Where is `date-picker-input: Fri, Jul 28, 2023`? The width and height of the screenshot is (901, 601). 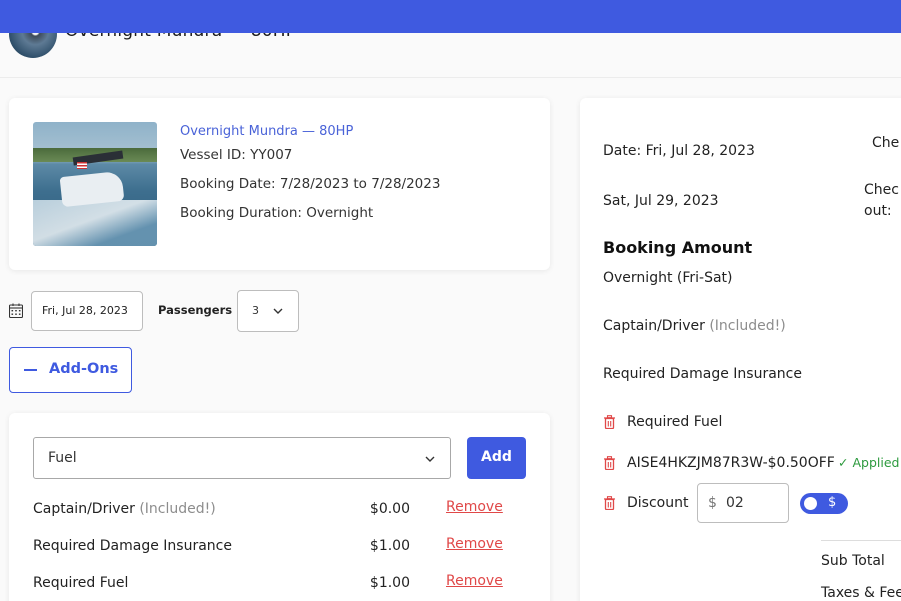 date-picker-input: Fri, Jul 28, 2023 is located at coordinates (87, 311).